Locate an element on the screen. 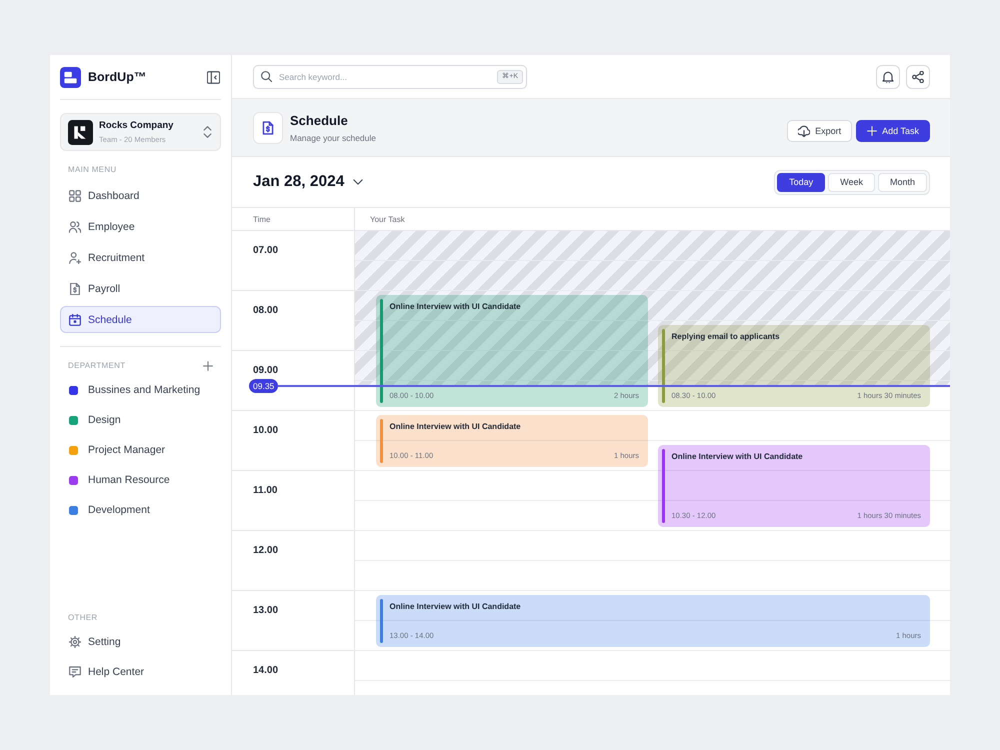 This screenshot has width=1000, height=750. hour-label: 10.00 is located at coordinates (265, 430).